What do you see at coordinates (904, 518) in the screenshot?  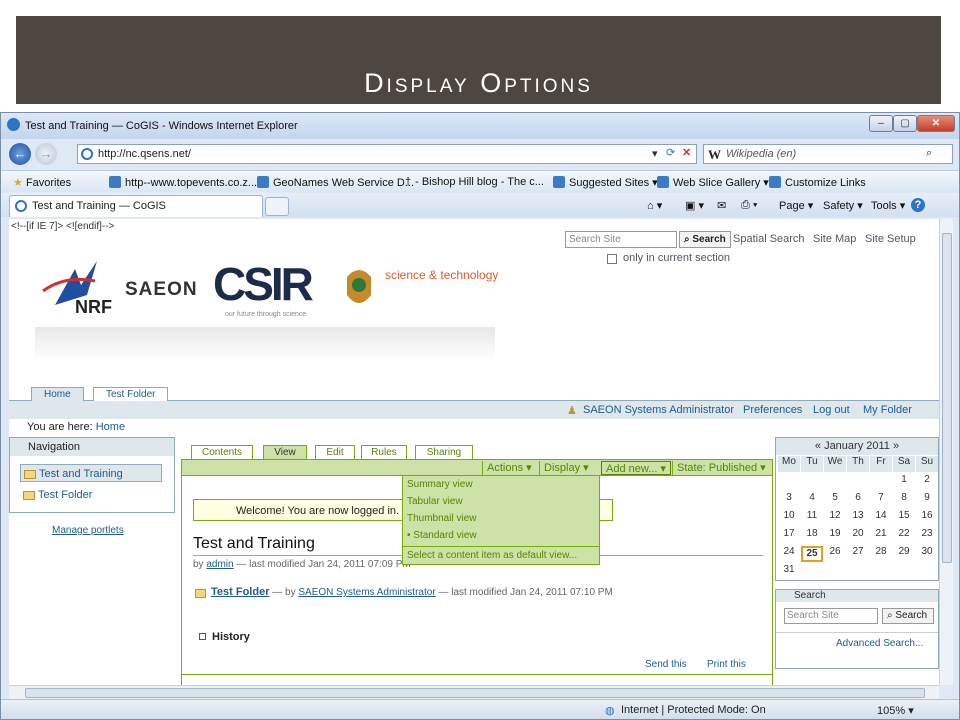 I see `calendar-day: 15` at bounding box center [904, 518].